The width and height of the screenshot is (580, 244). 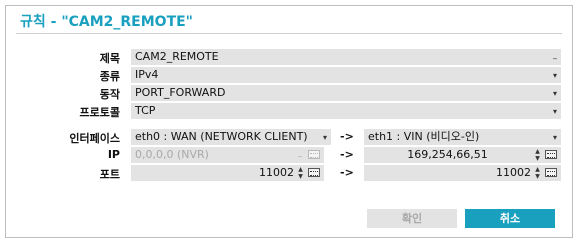 I want to click on name-suffix: _, so click(x=555, y=54).